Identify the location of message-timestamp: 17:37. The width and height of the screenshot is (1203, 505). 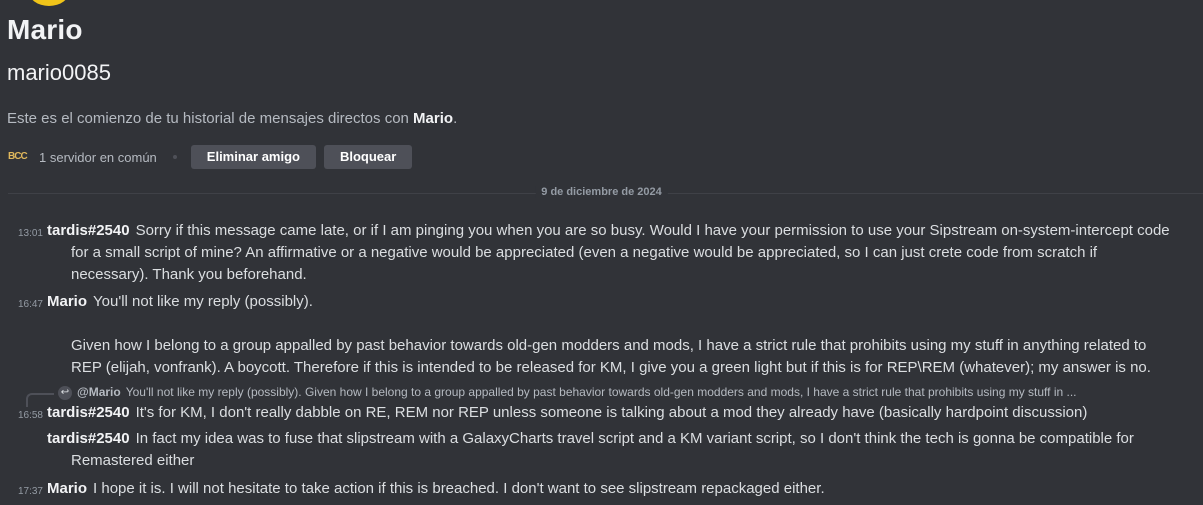
(21, 491).